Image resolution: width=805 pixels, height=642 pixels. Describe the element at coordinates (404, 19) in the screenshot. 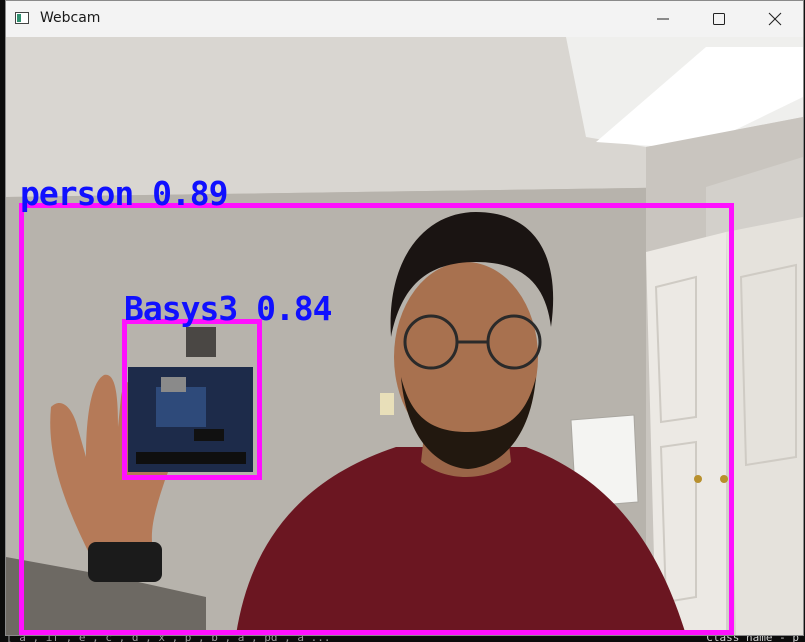

I see `title-bar: Webcam` at that location.